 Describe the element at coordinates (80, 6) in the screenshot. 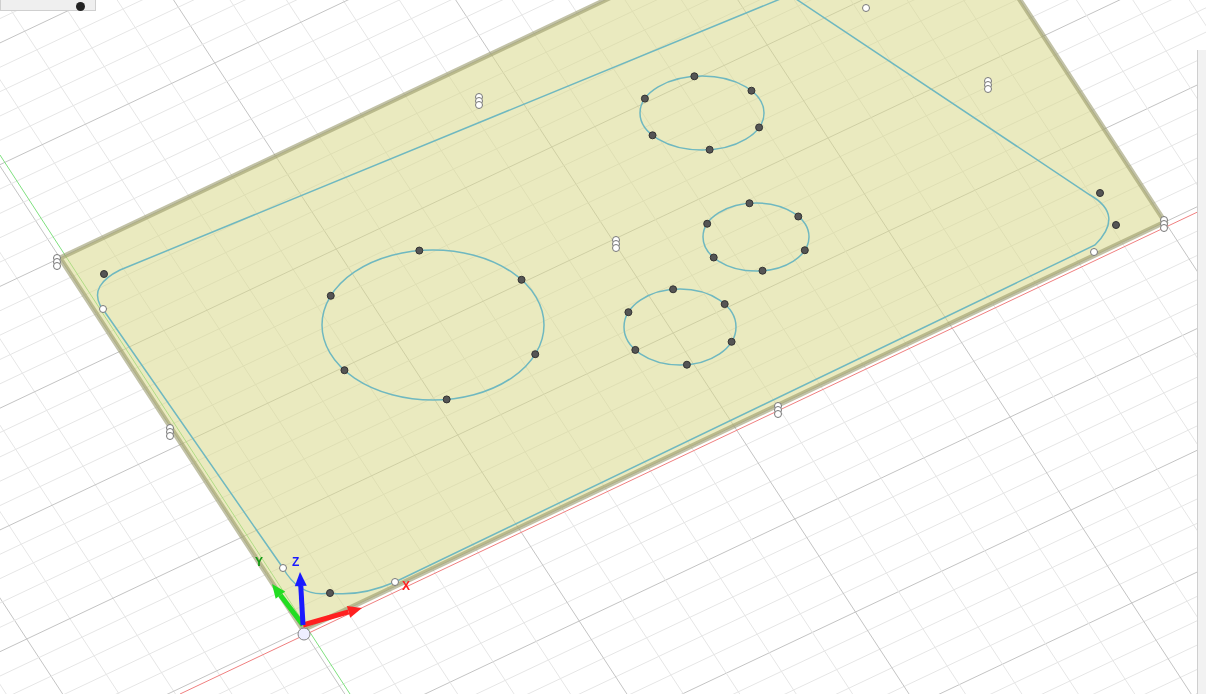

I see `dot-icon` at that location.